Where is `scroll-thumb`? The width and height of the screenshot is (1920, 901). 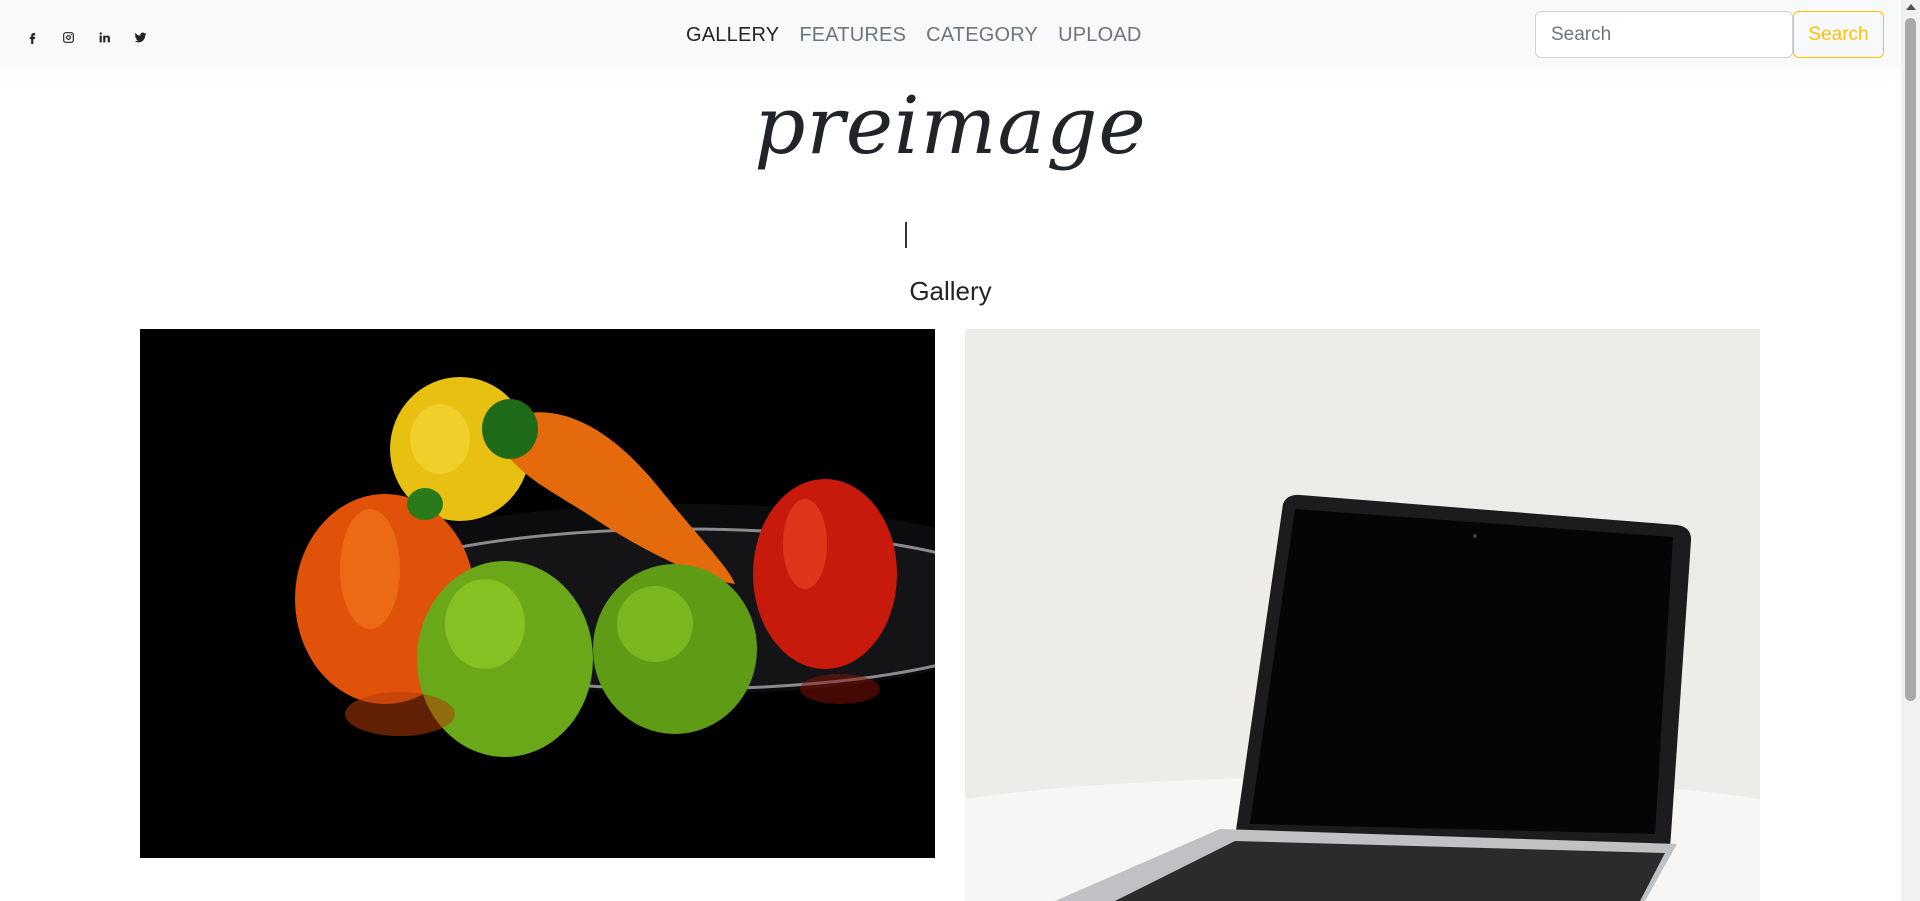
scroll-thumb is located at coordinates (1910, 359).